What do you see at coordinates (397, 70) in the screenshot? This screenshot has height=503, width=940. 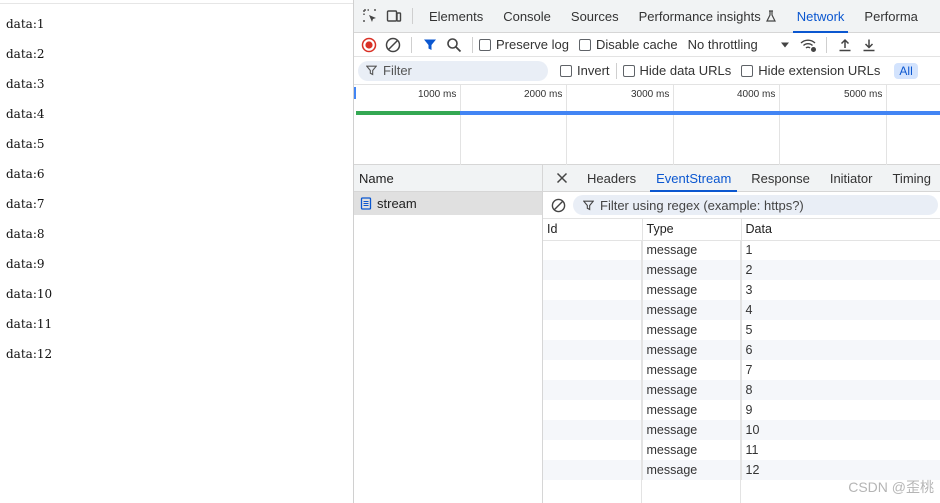 I see `filter-placeholder: Filter` at bounding box center [397, 70].